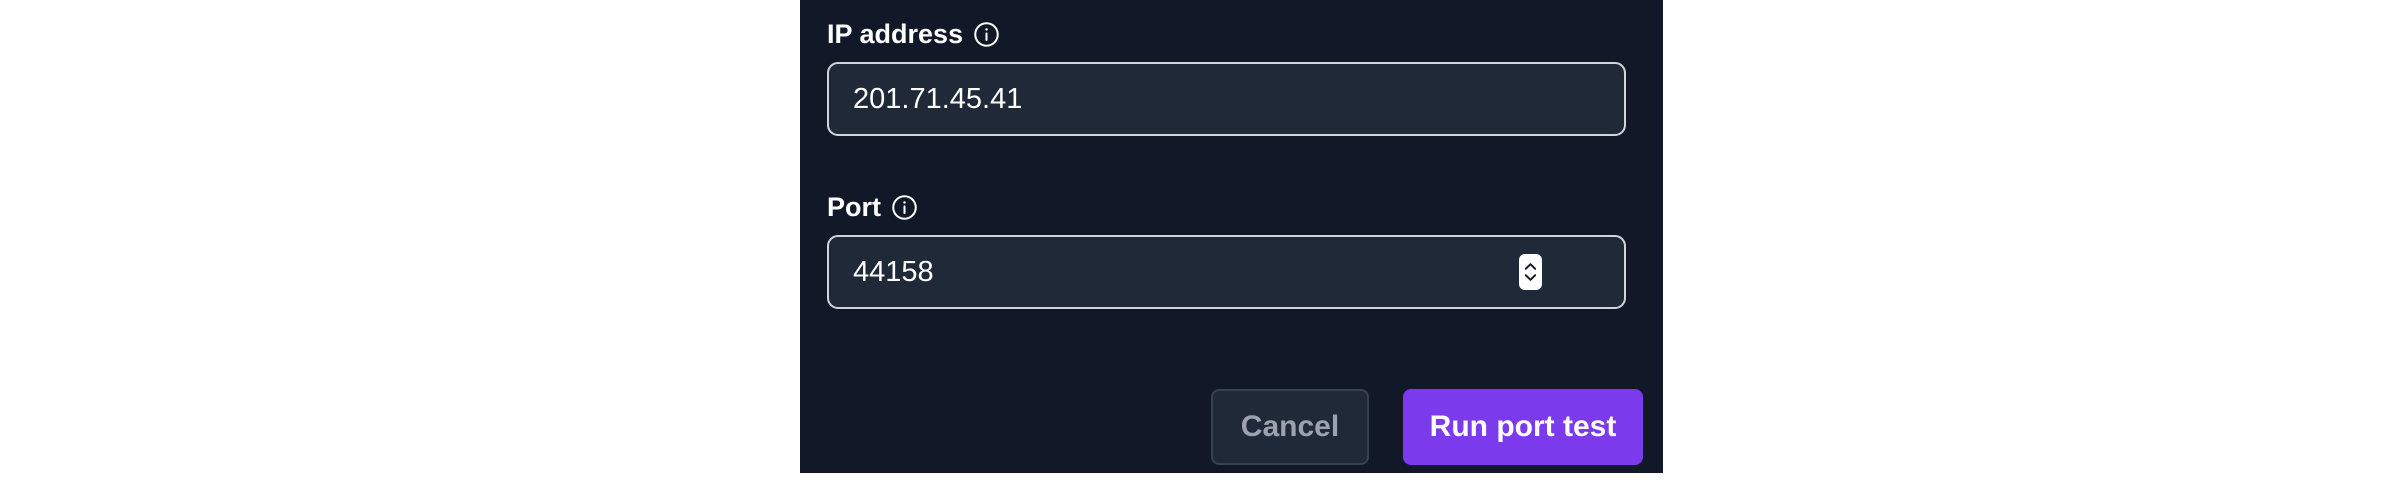 The height and width of the screenshot is (483, 2403). What do you see at coordinates (854, 206) in the screenshot?
I see `port-label: Port` at bounding box center [854, 206].